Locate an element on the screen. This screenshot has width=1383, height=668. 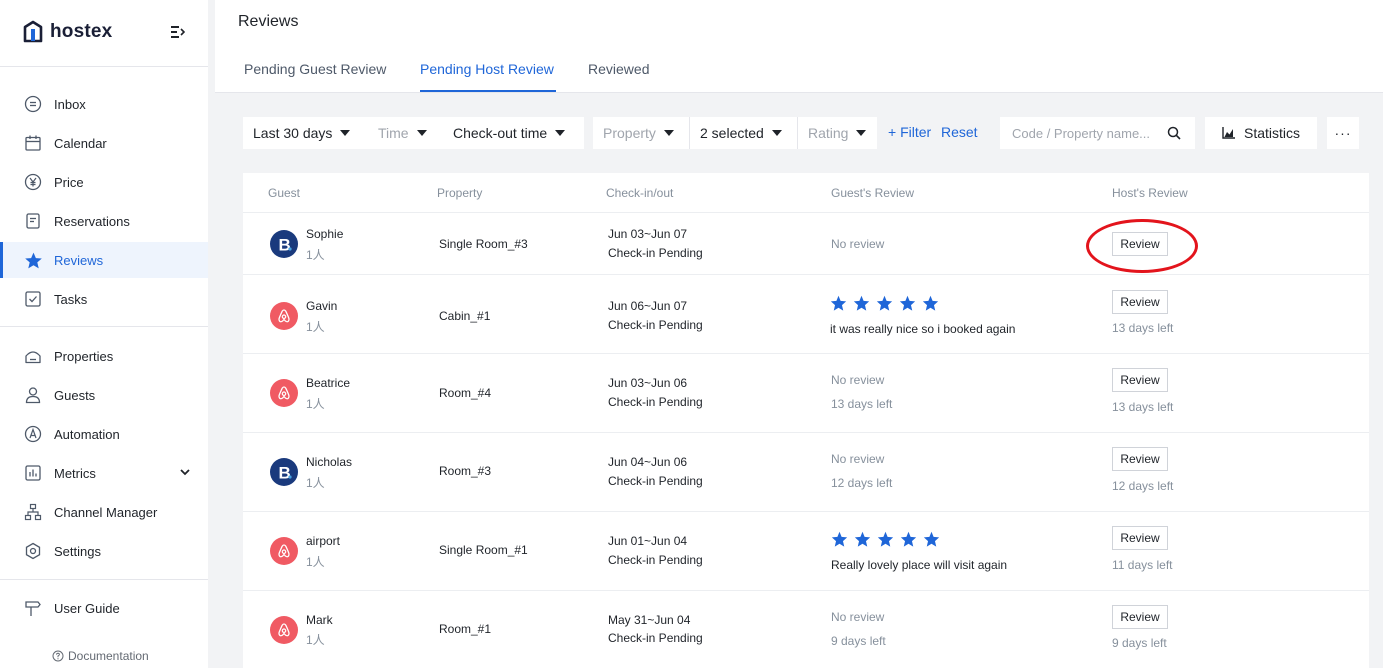
guest-name: Beatrice is located at coordinates (328, 383).